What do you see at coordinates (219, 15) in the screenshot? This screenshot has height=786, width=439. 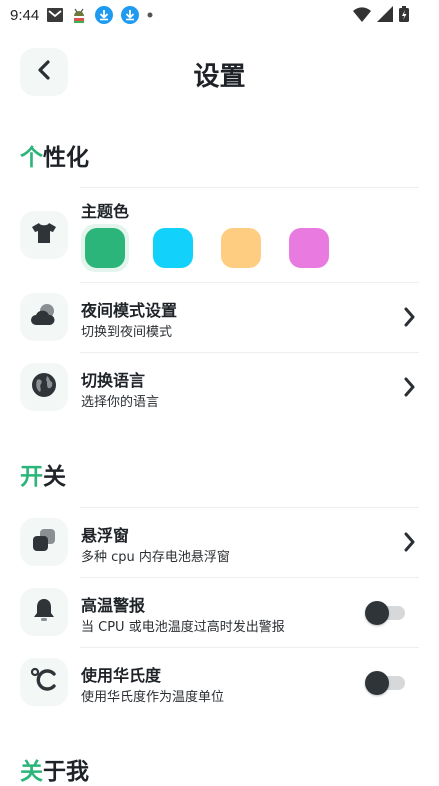 I see `status-bar: 9:44` at bounding box center [219, 15].